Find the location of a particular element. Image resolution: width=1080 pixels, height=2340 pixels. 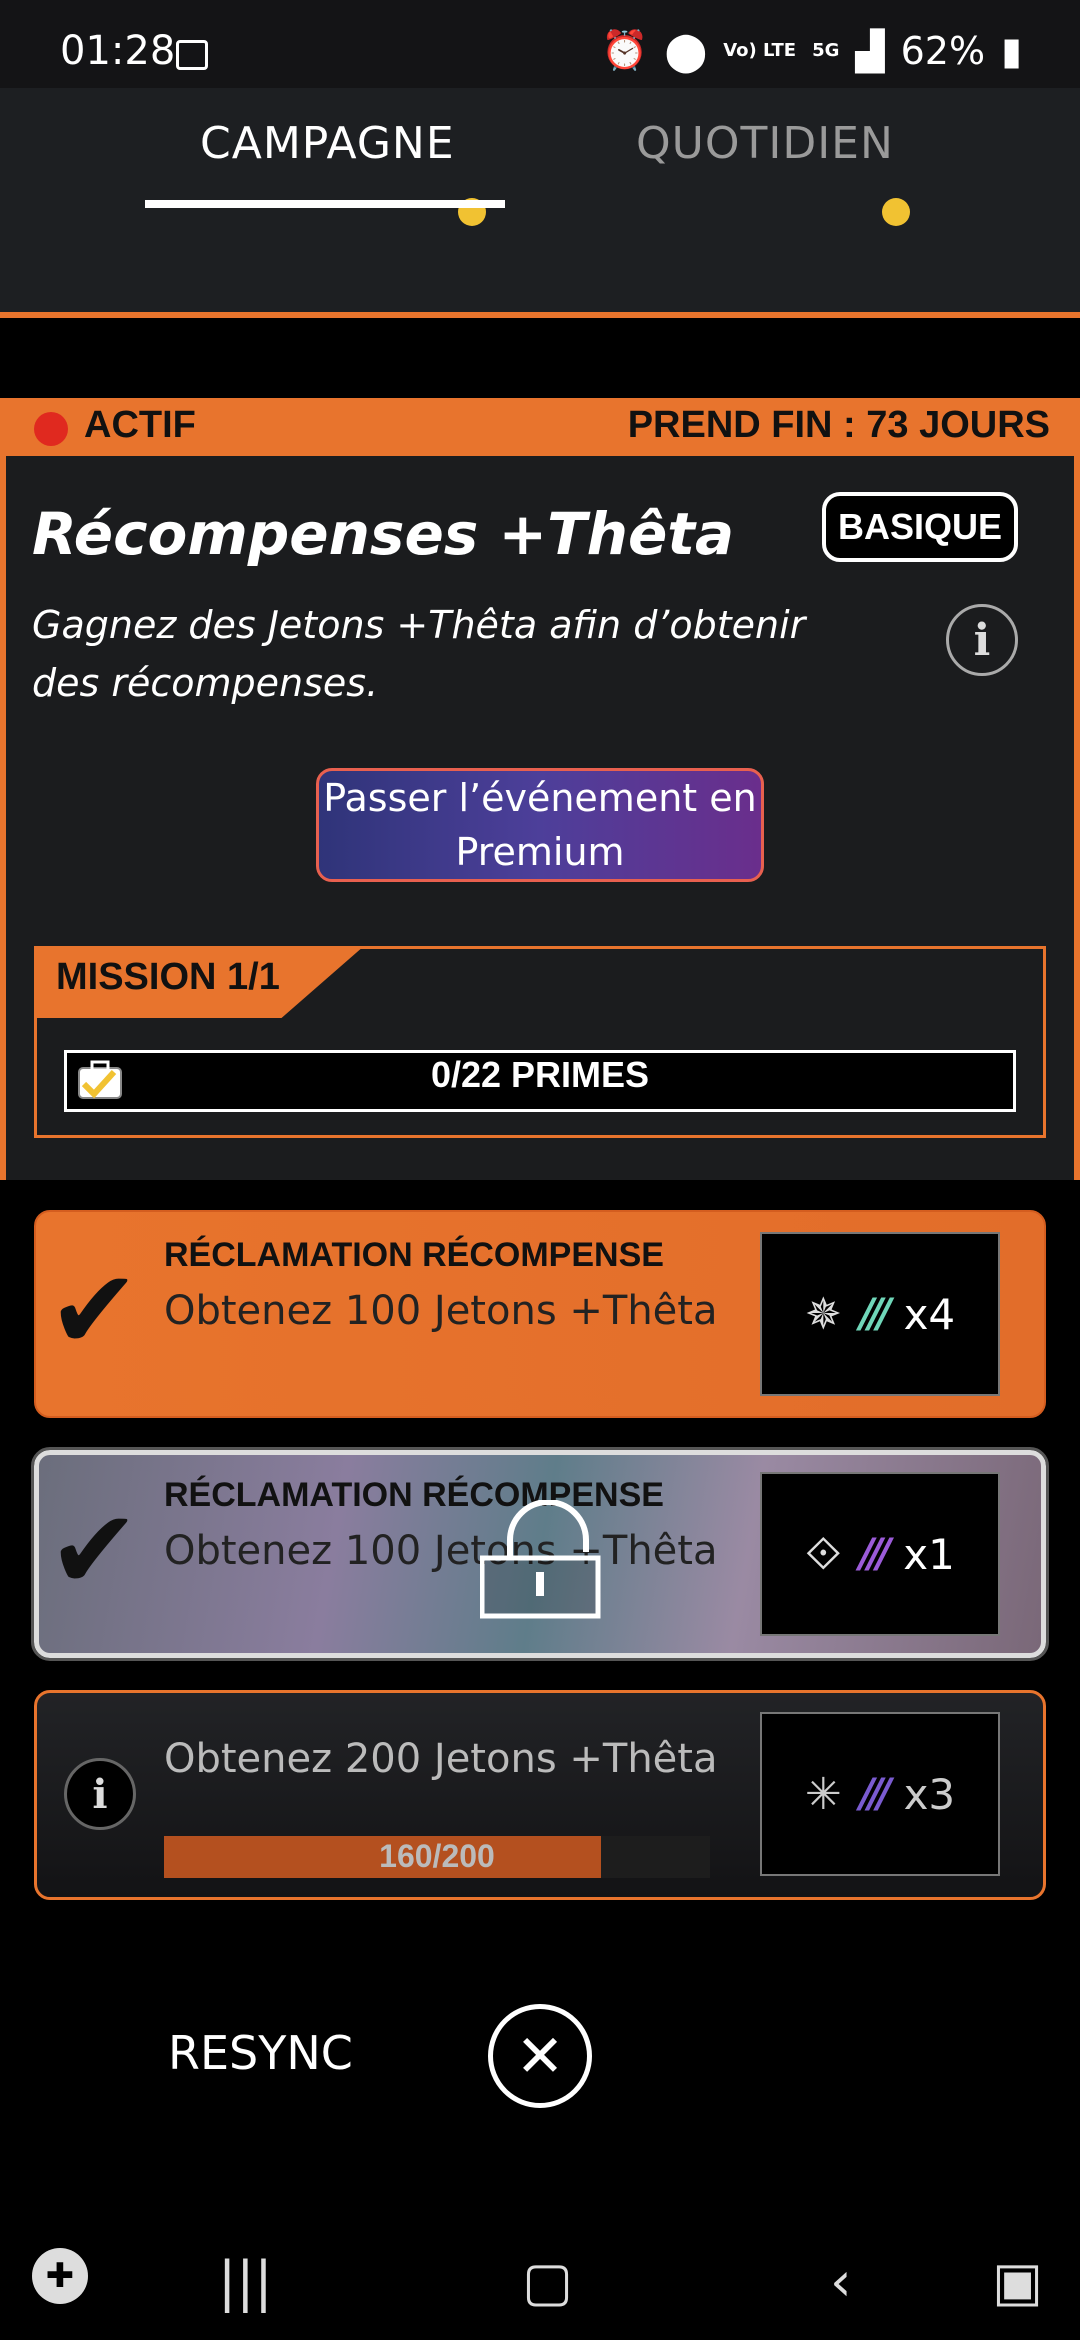

reward-progress-text: 160/200 is located at coordinates (437, 1856).